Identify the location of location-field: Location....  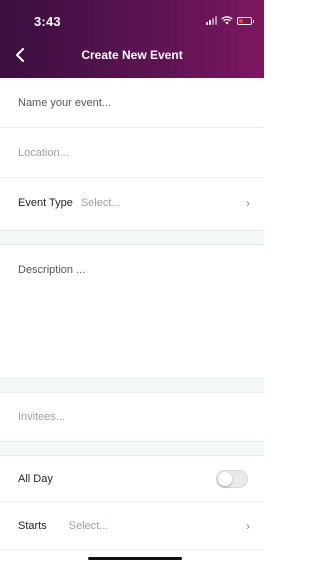
(132, 153).